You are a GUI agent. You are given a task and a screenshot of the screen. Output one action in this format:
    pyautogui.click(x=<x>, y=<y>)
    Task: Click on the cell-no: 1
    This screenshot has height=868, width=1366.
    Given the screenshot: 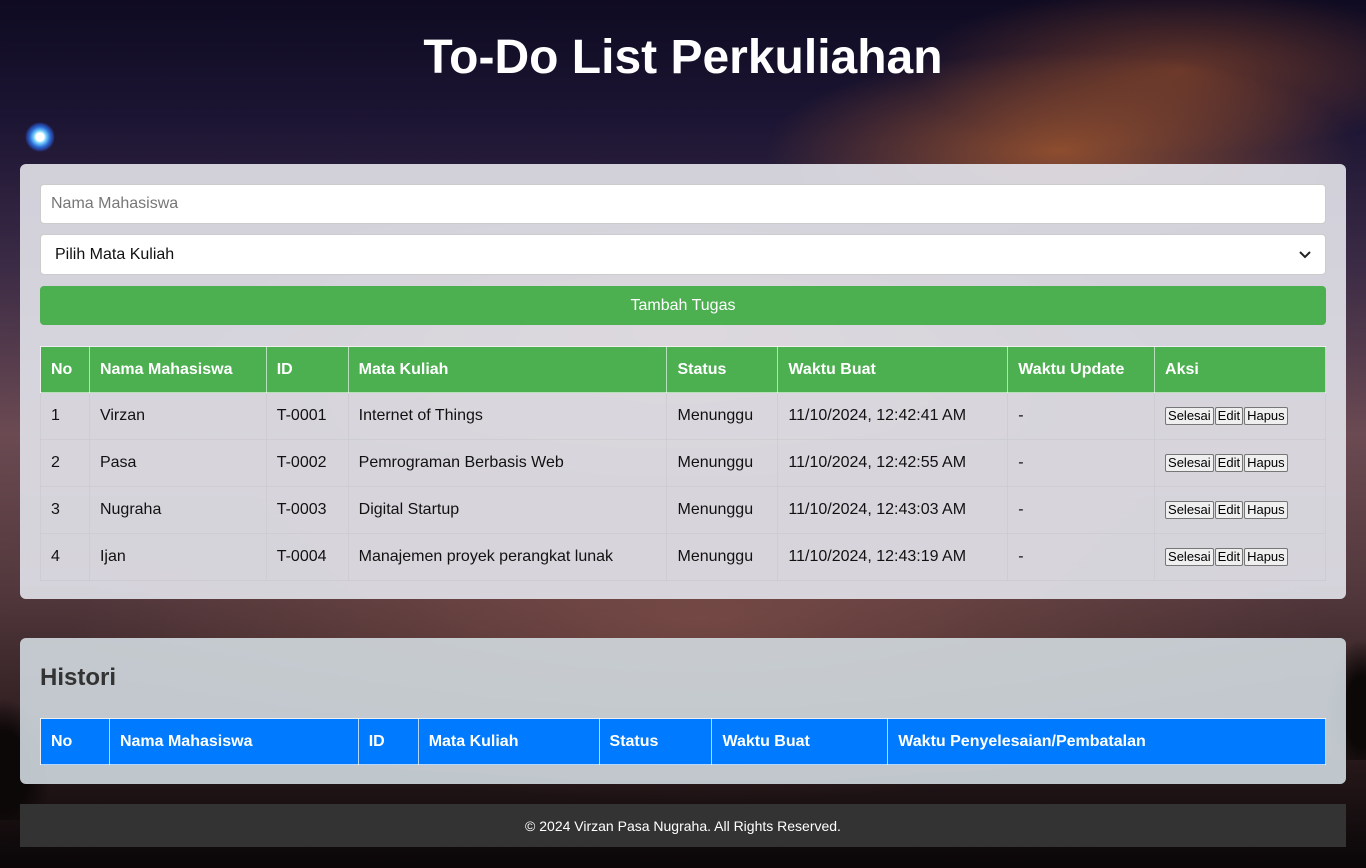 What is the action you would take?
    pyautogui.click(x=65, y=416)
    